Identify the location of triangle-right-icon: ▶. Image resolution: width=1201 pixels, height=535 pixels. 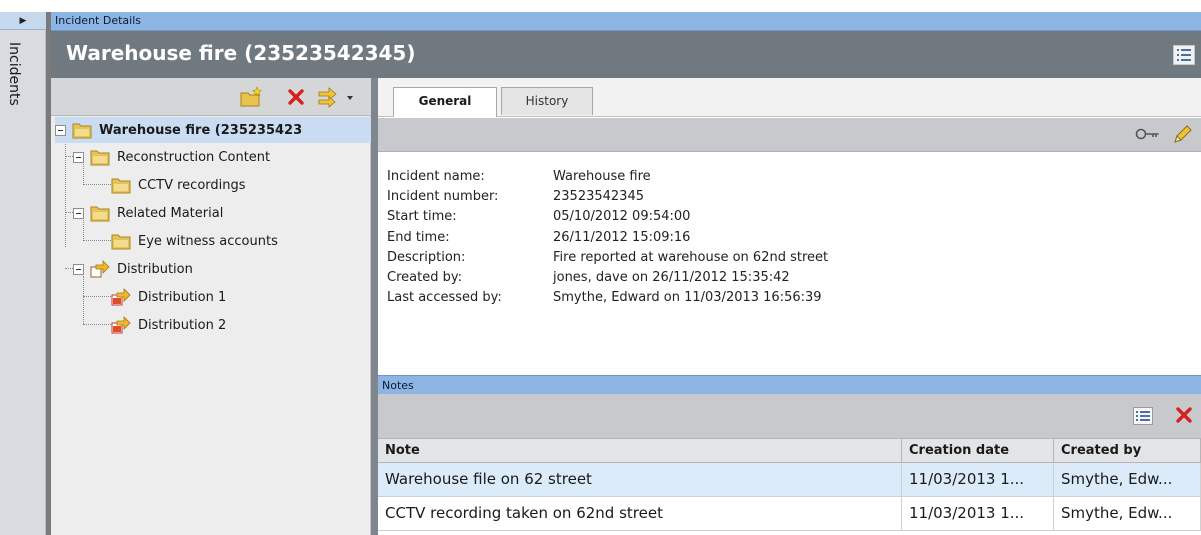
(23, 21).